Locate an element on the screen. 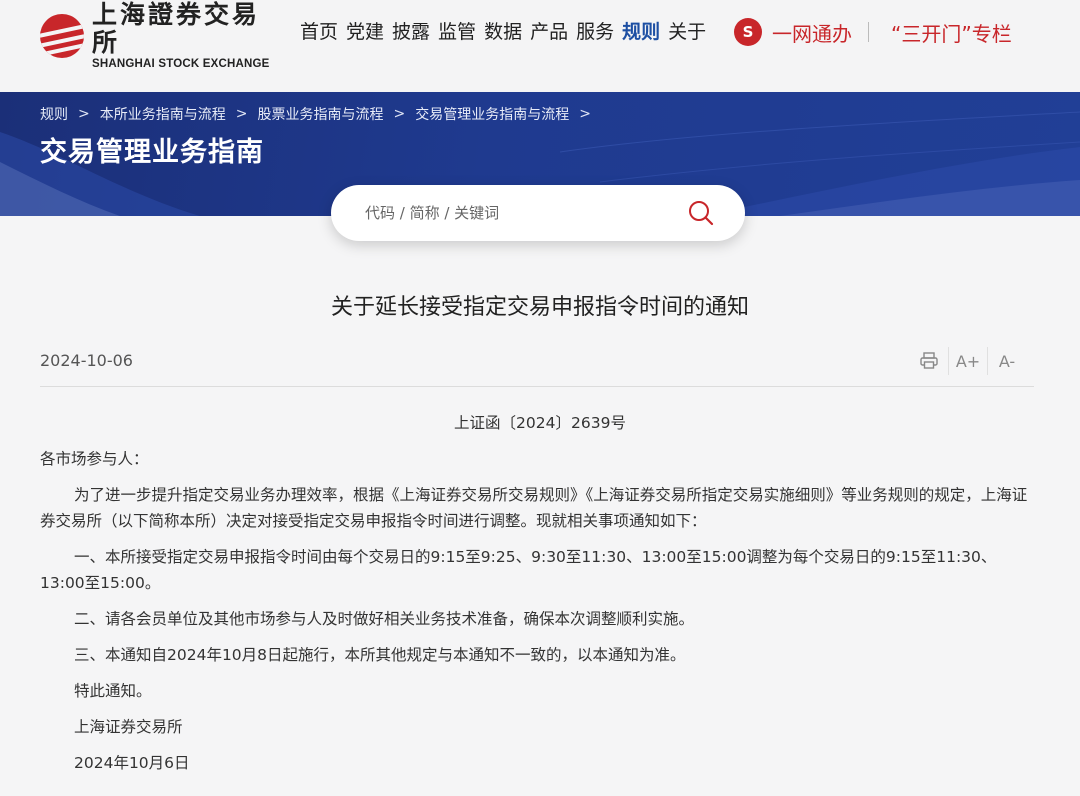 The width and height of the screenshot is (1080, 796). nav-item-home: 首页 is located at coordinates (319, 32).